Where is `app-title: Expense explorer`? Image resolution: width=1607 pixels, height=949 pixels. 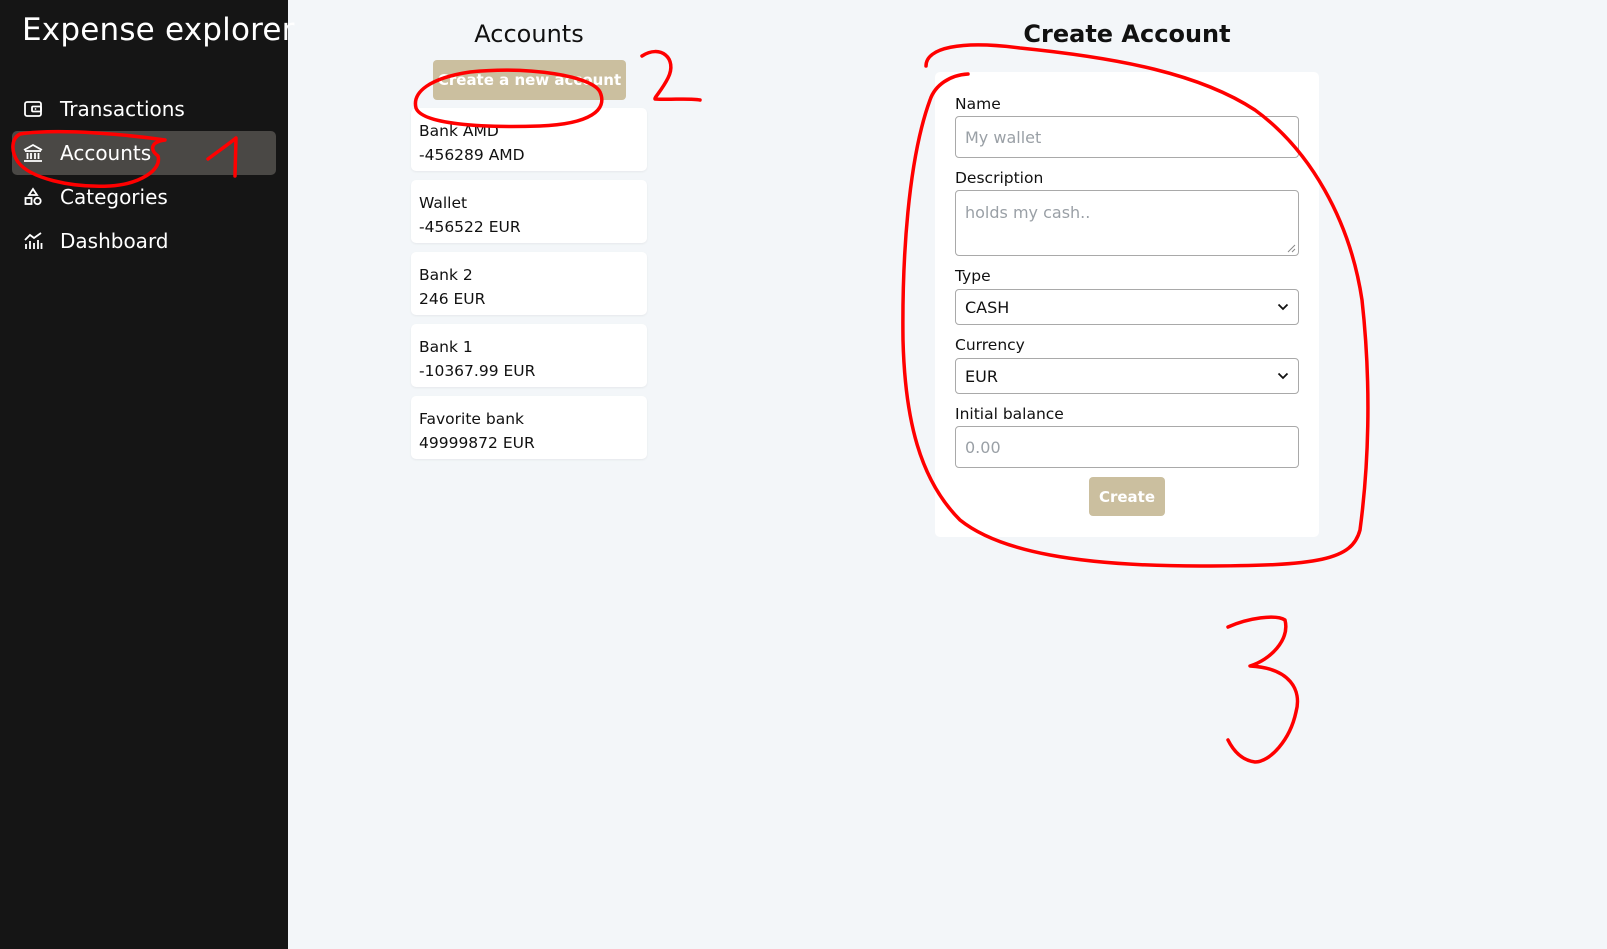
app-title: Expense explorer is located at coordinates (158, 30).